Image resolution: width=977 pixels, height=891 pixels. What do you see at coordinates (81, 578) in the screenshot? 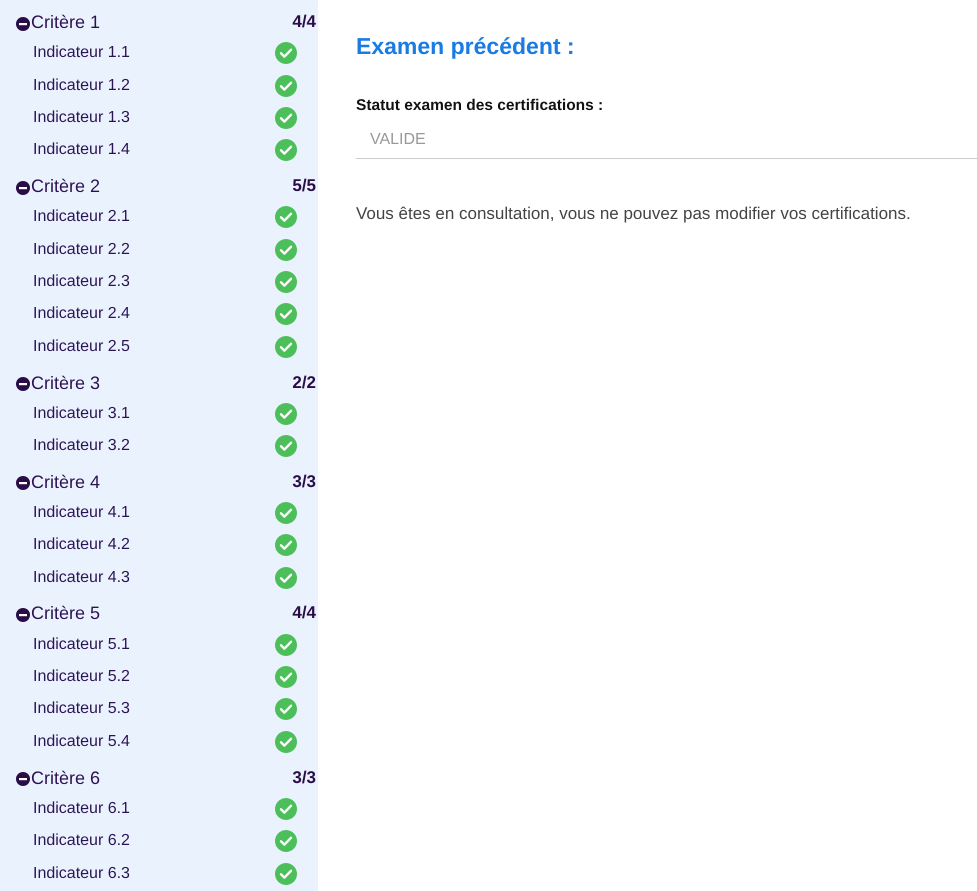
I see `indicator-link: Indicateur 4.3` at bounding box center [81, 578].